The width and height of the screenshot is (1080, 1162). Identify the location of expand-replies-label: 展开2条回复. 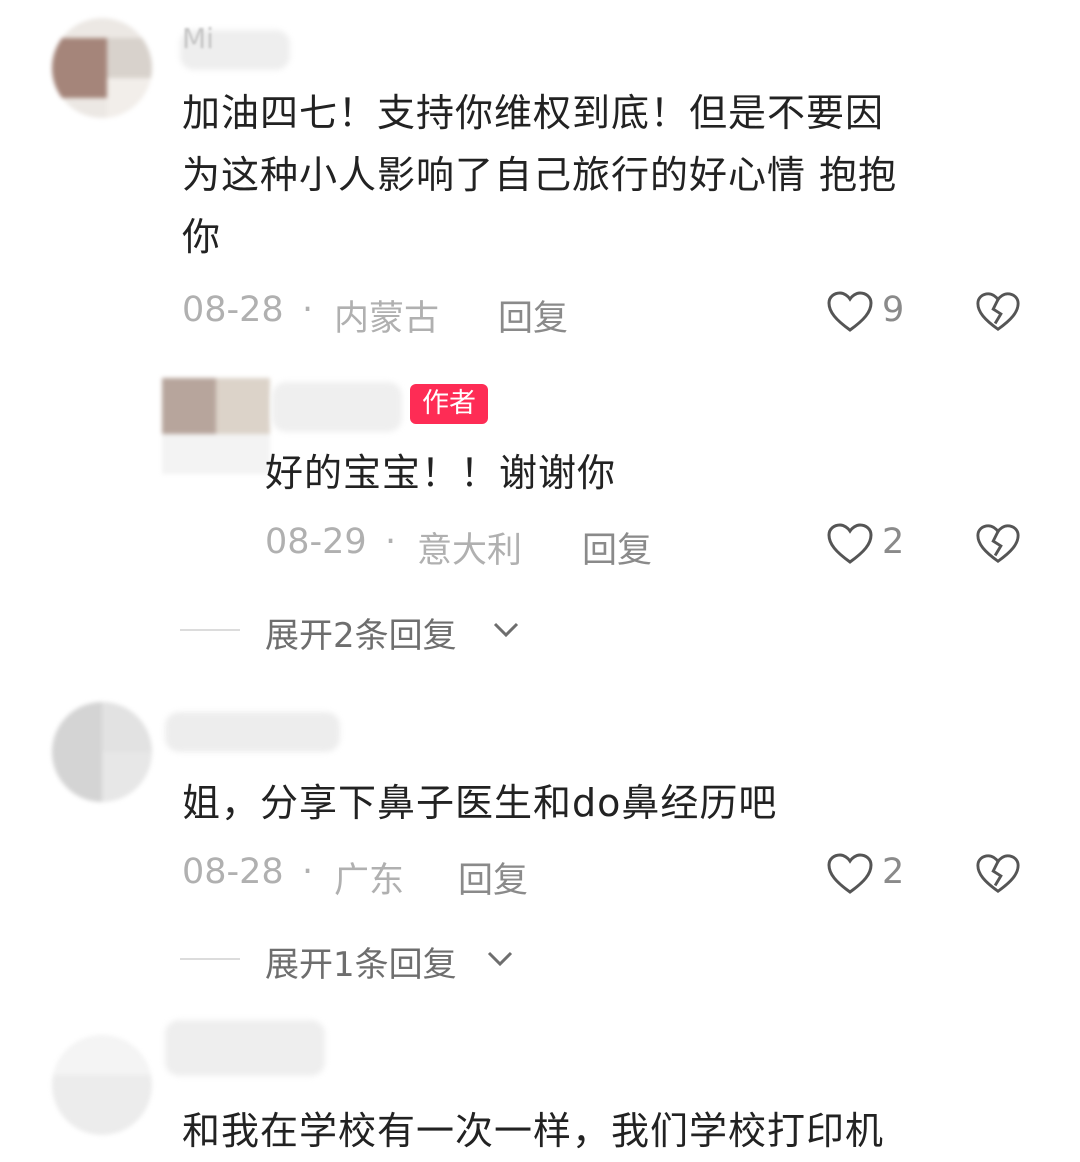
(361, 632).